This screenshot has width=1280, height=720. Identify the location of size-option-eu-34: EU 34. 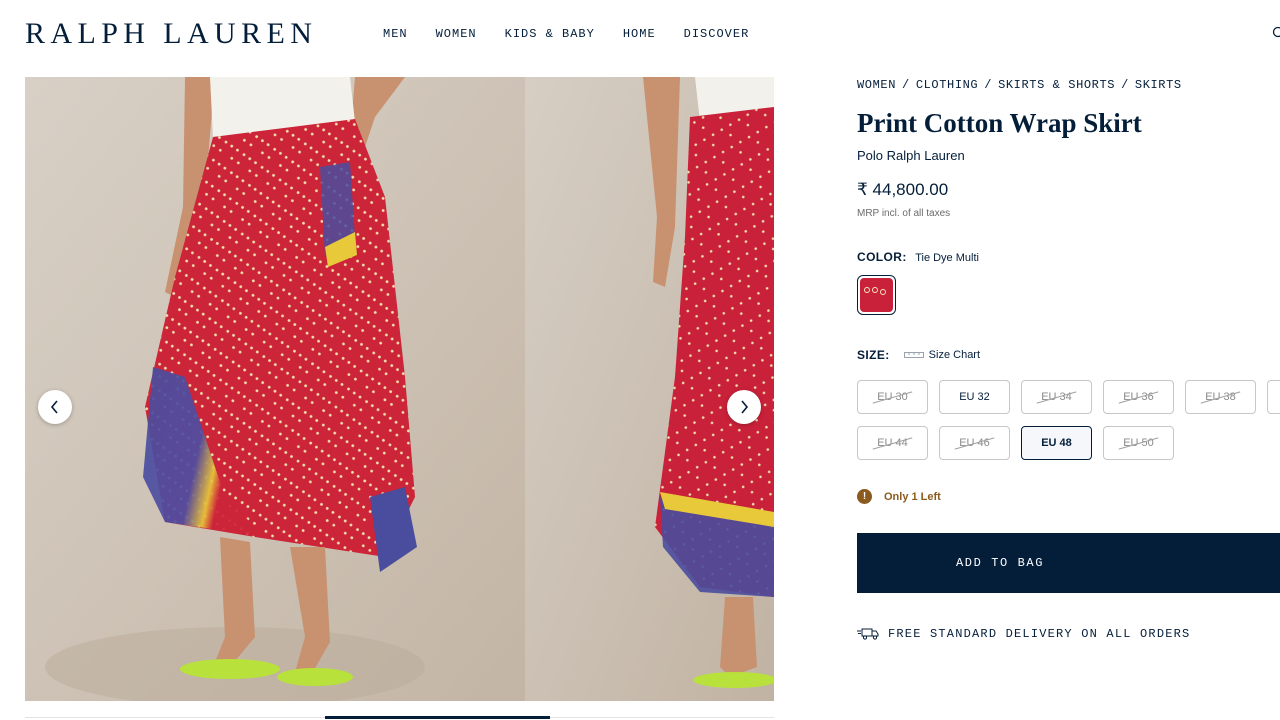
(1056, 397).